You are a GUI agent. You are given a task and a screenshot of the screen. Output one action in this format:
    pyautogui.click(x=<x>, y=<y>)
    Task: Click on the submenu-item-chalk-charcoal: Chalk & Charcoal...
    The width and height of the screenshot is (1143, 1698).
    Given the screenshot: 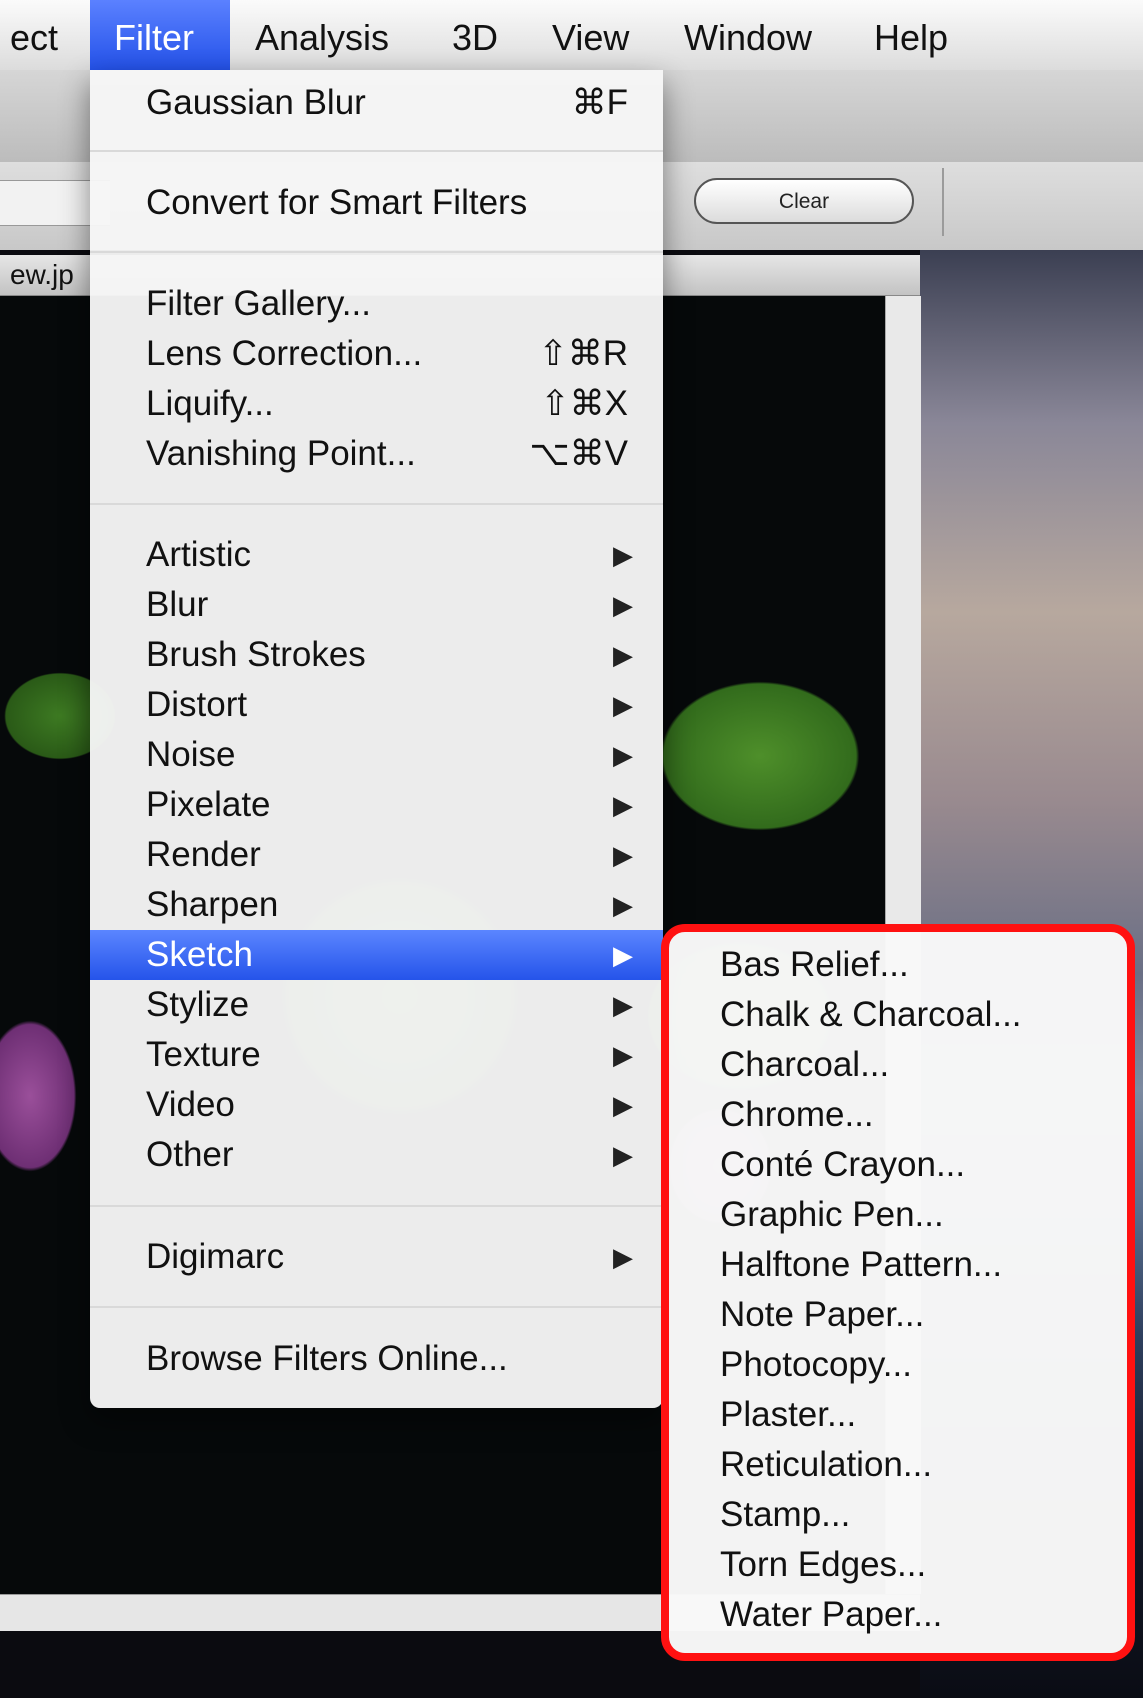 What is the action you would take?
    pyautogui.click(x=871, y=1015)
    